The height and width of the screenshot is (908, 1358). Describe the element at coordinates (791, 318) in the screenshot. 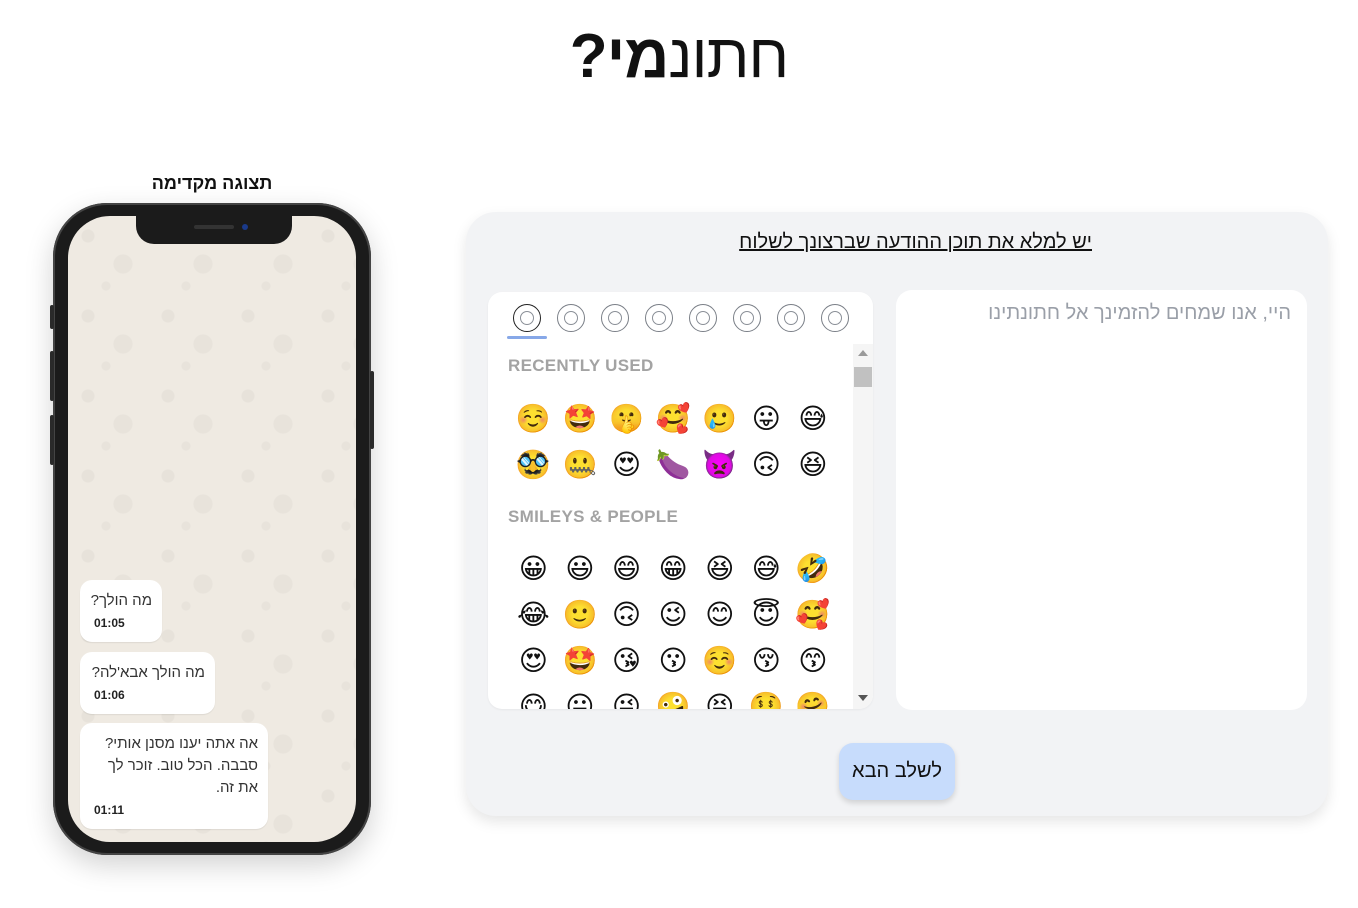

I see `alarm-clock-icon` at that location.